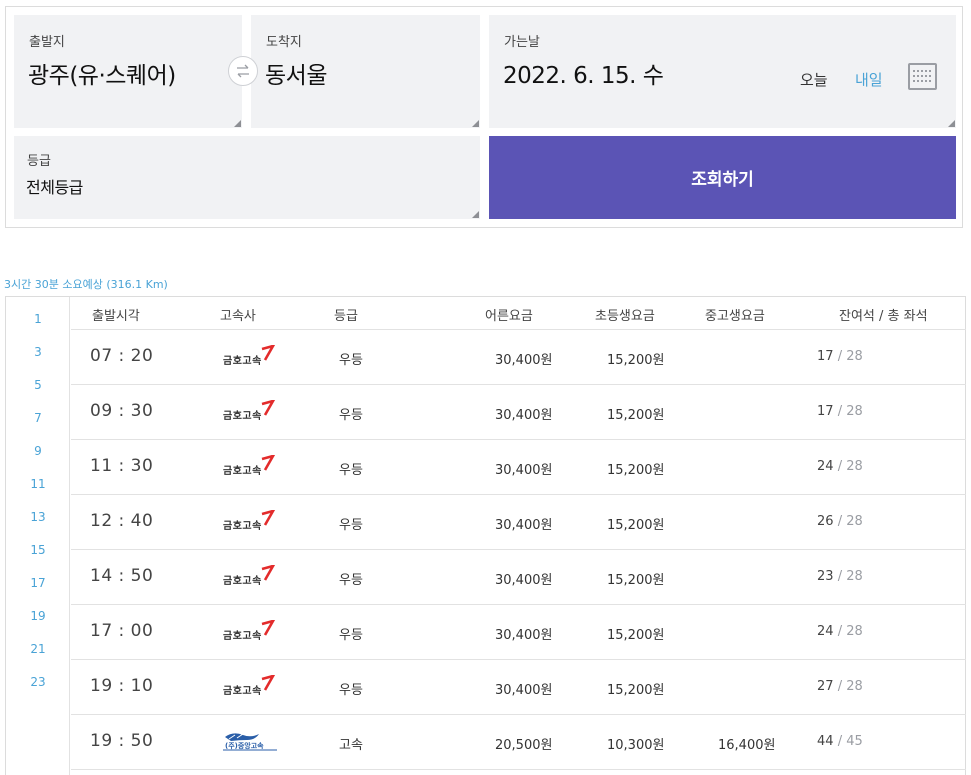 This screenshot has width=971, height=775. Describe the element at coordinates (38, 319) in the screenshot. I see `hour-filter-item: 1` at that location.